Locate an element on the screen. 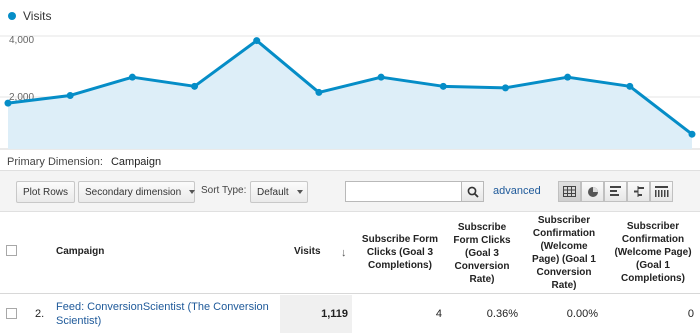 Image resolution: width=700 pixels, height=333 pixels. row-index: 2. is located at coordinates (40, 314).